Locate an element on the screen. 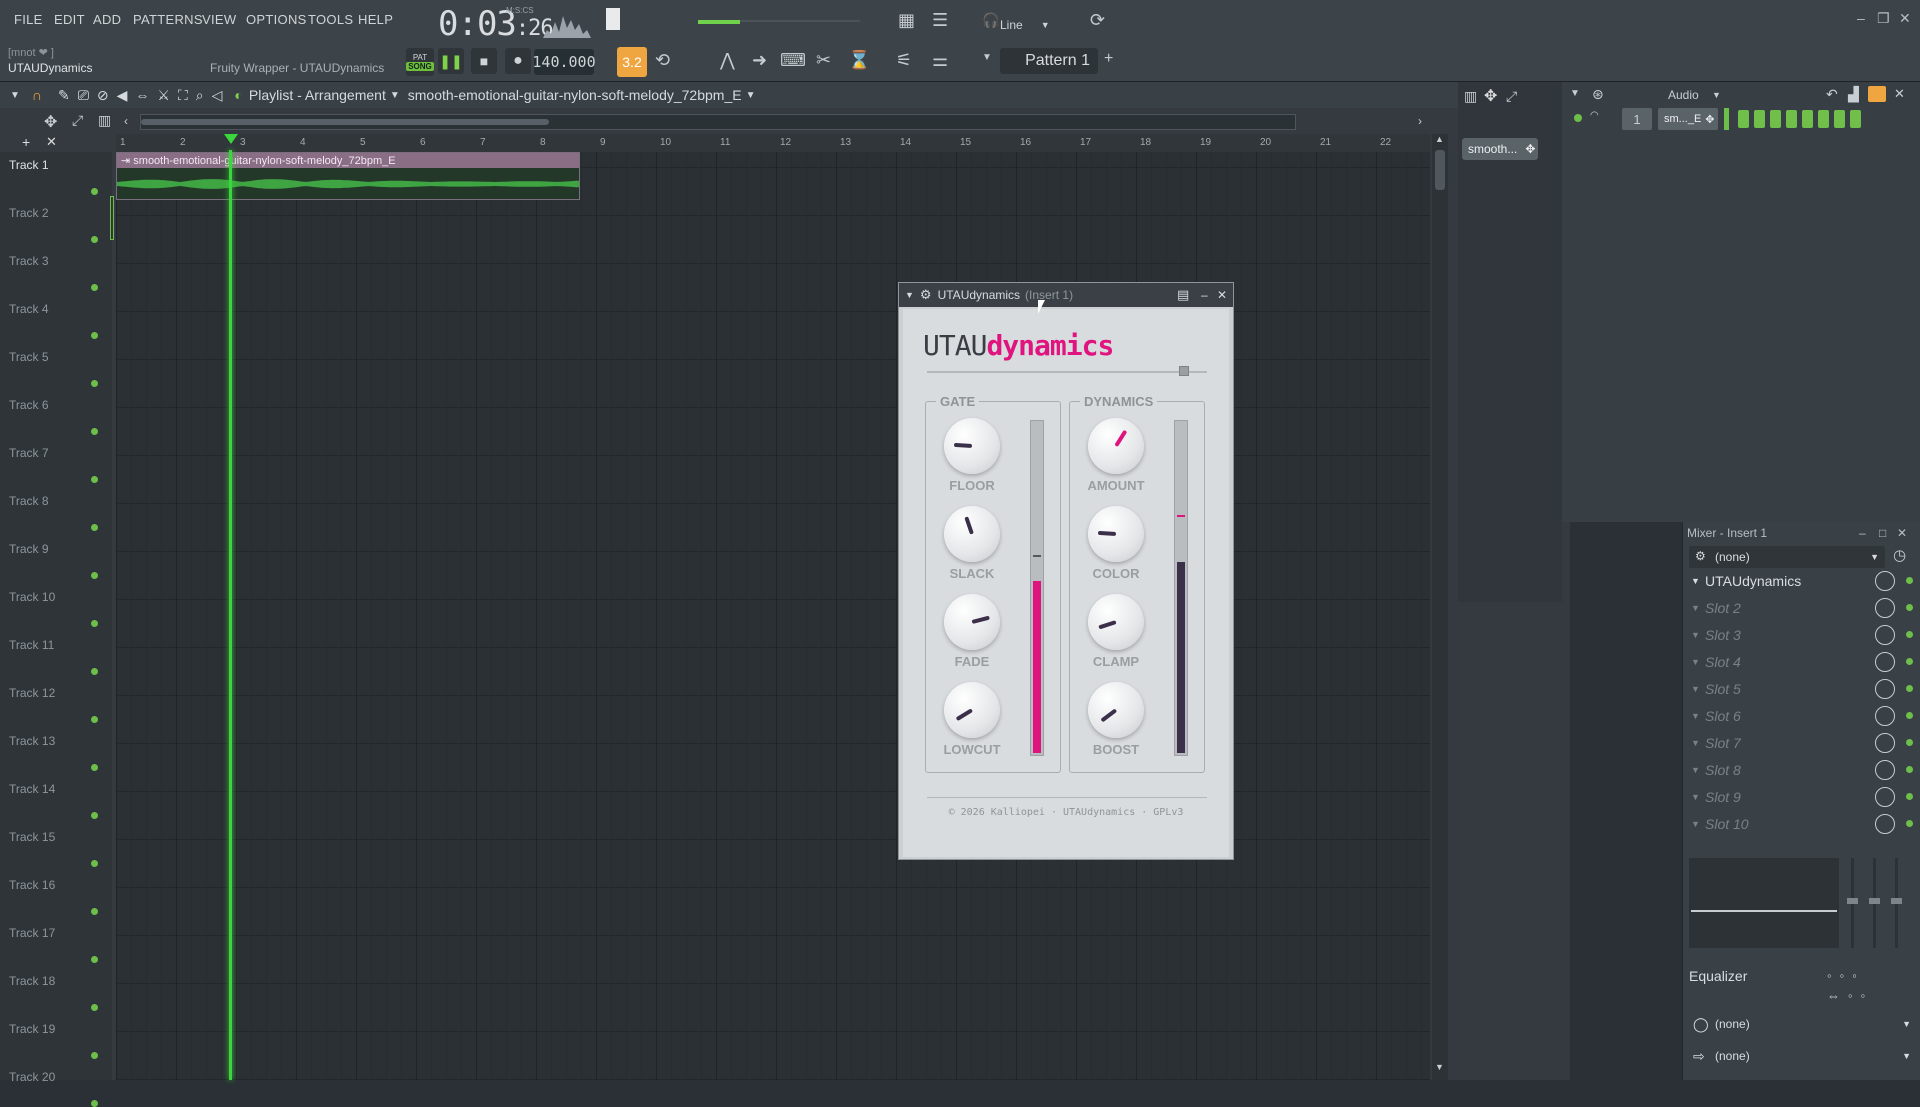 This screenshot has width=1920, height=1107. link-icon: ⤢ is located at coordinates (77, 120).